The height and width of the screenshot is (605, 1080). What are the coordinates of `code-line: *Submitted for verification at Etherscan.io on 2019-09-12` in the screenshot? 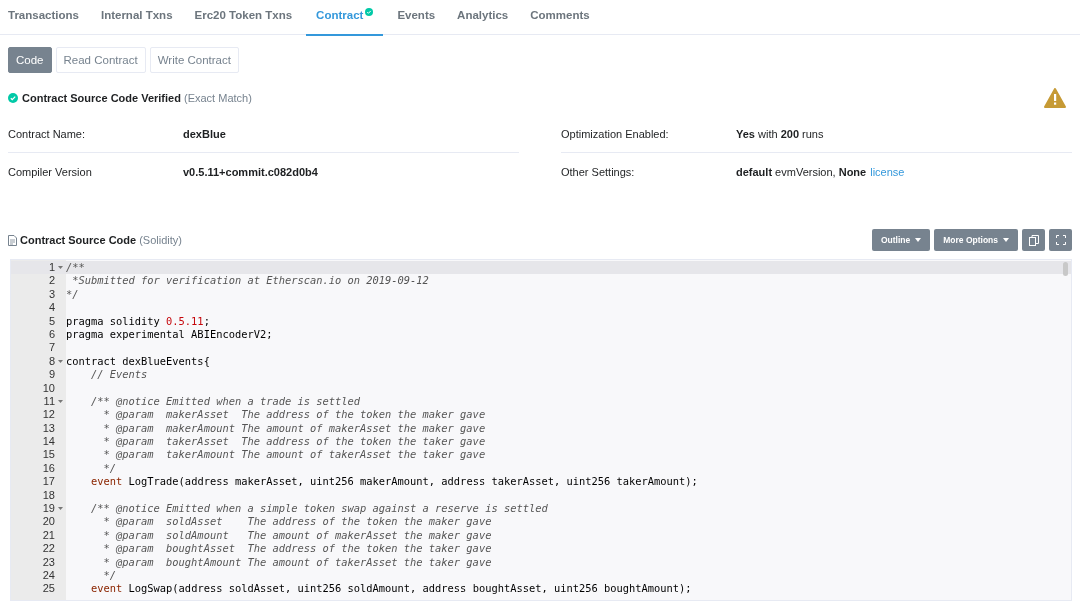 It's located at (250, 281).